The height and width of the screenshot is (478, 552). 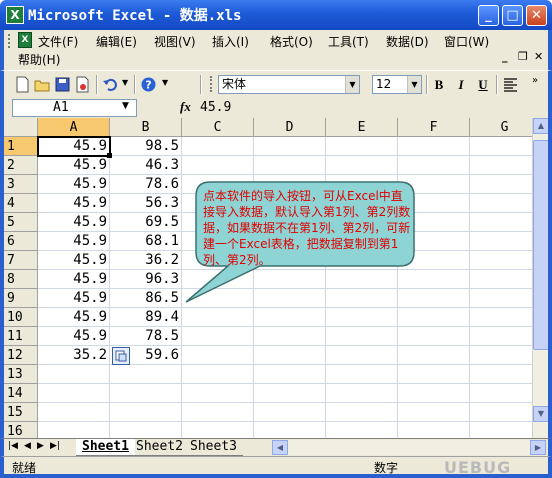 I want to click on cell-a10: 45.9, so click(x=74, y=317).